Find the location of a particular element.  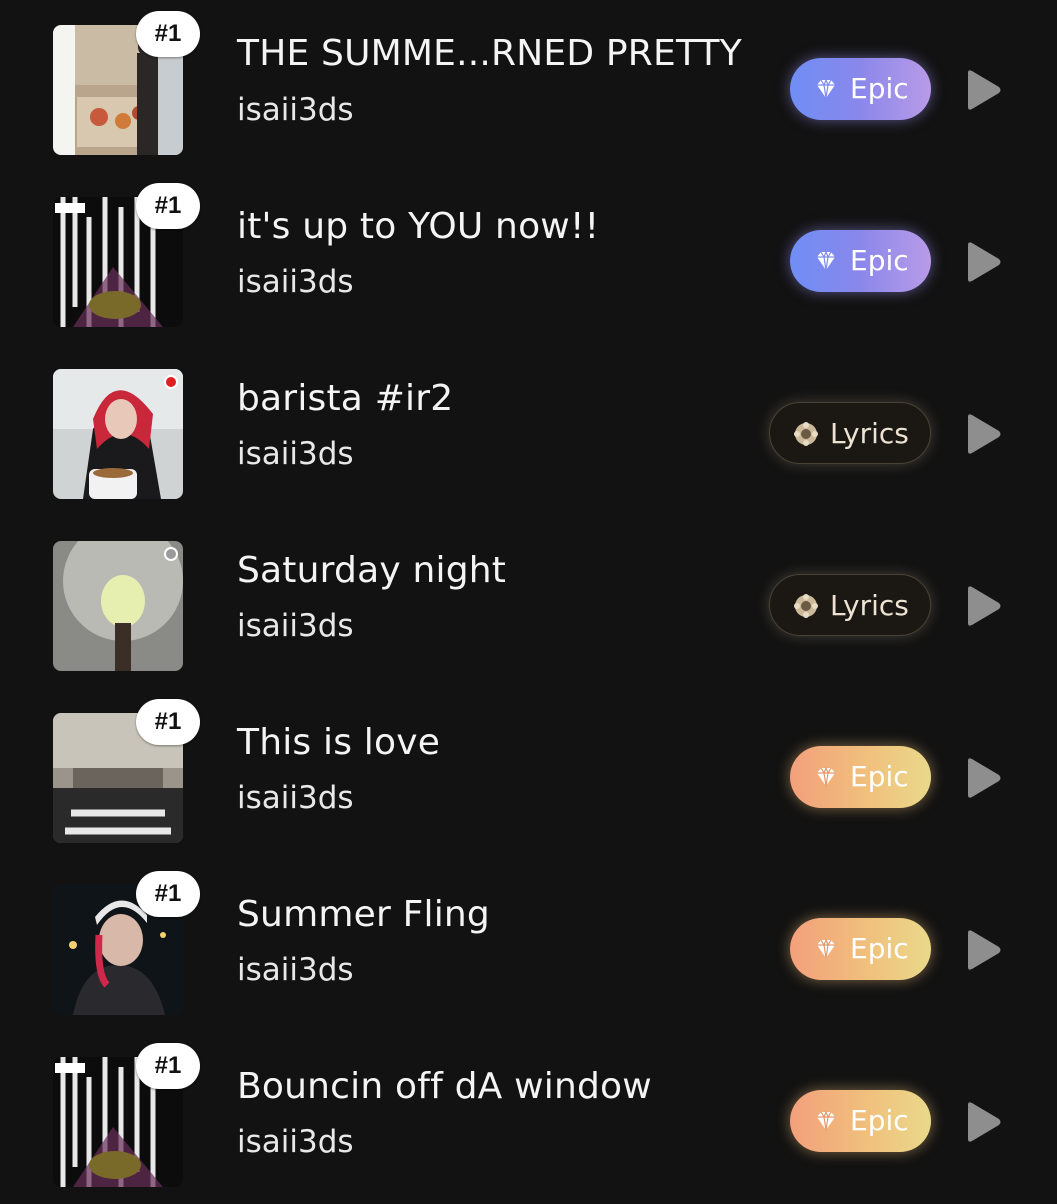

track-row: #1 THE SUMME...RNED PRETTY isaii3ds Epic is located at coordinates (528, 86).